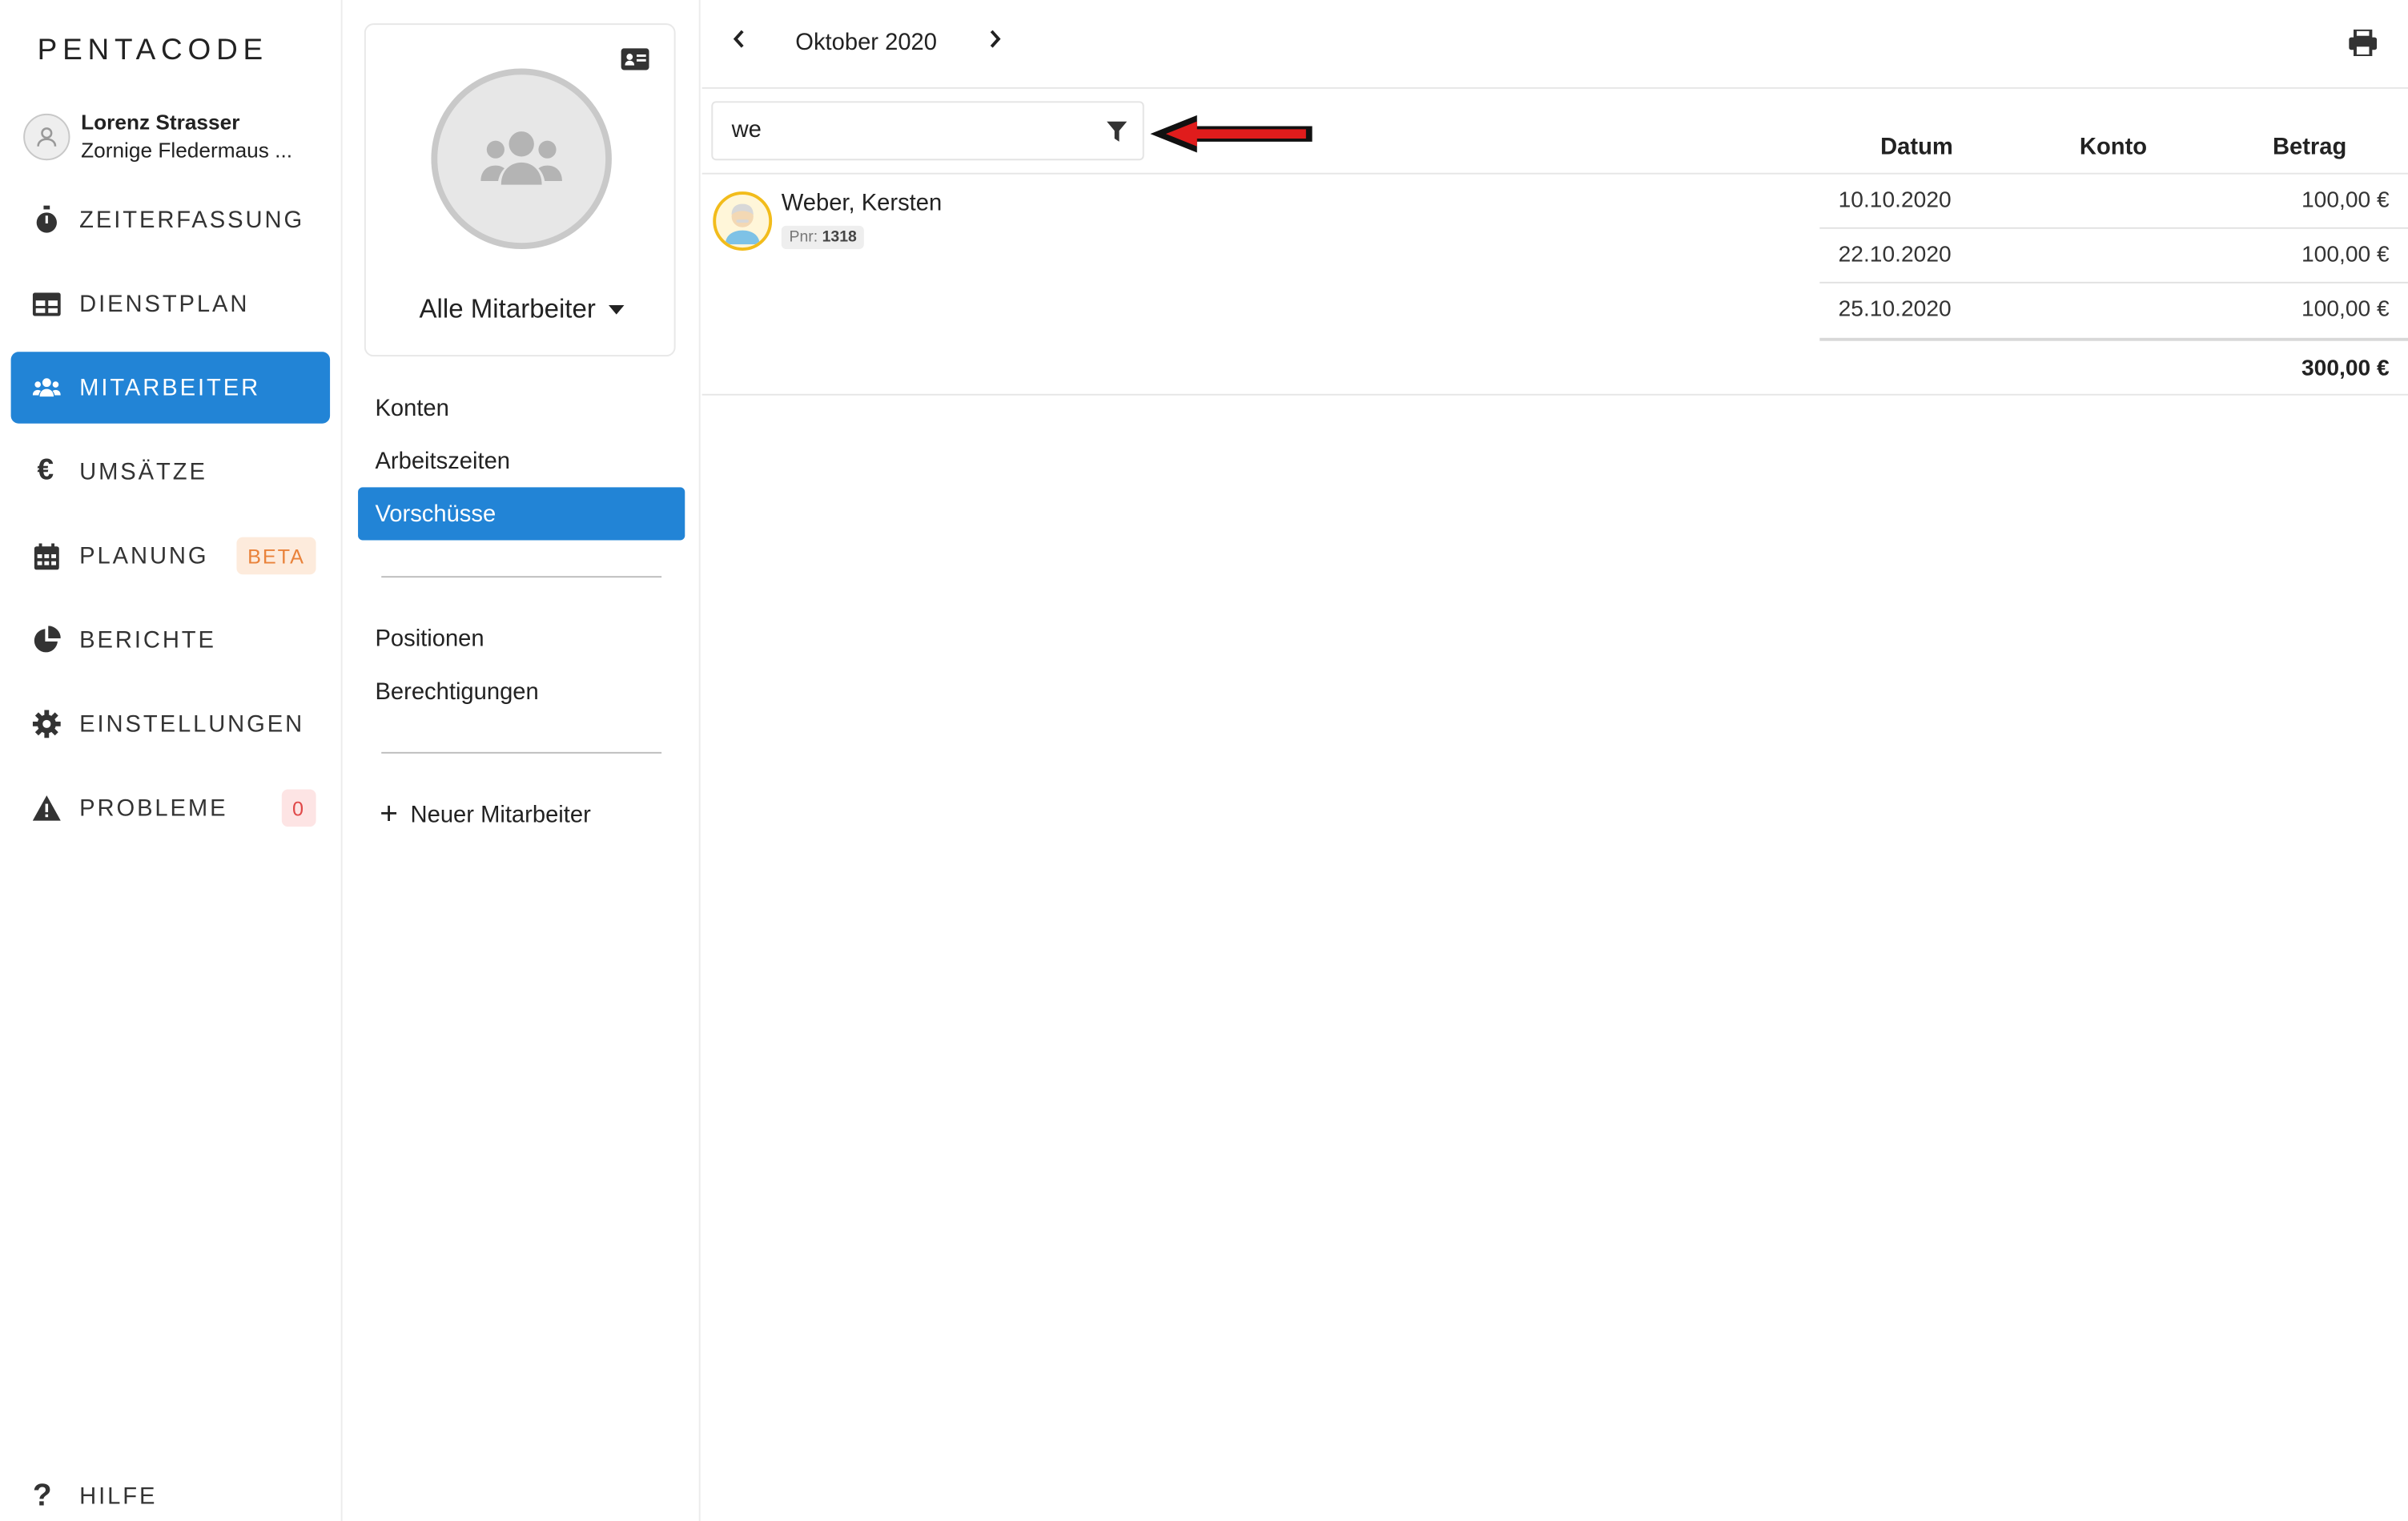  I want to click on date-cell: 22.10.2020, so click(1895, 255).